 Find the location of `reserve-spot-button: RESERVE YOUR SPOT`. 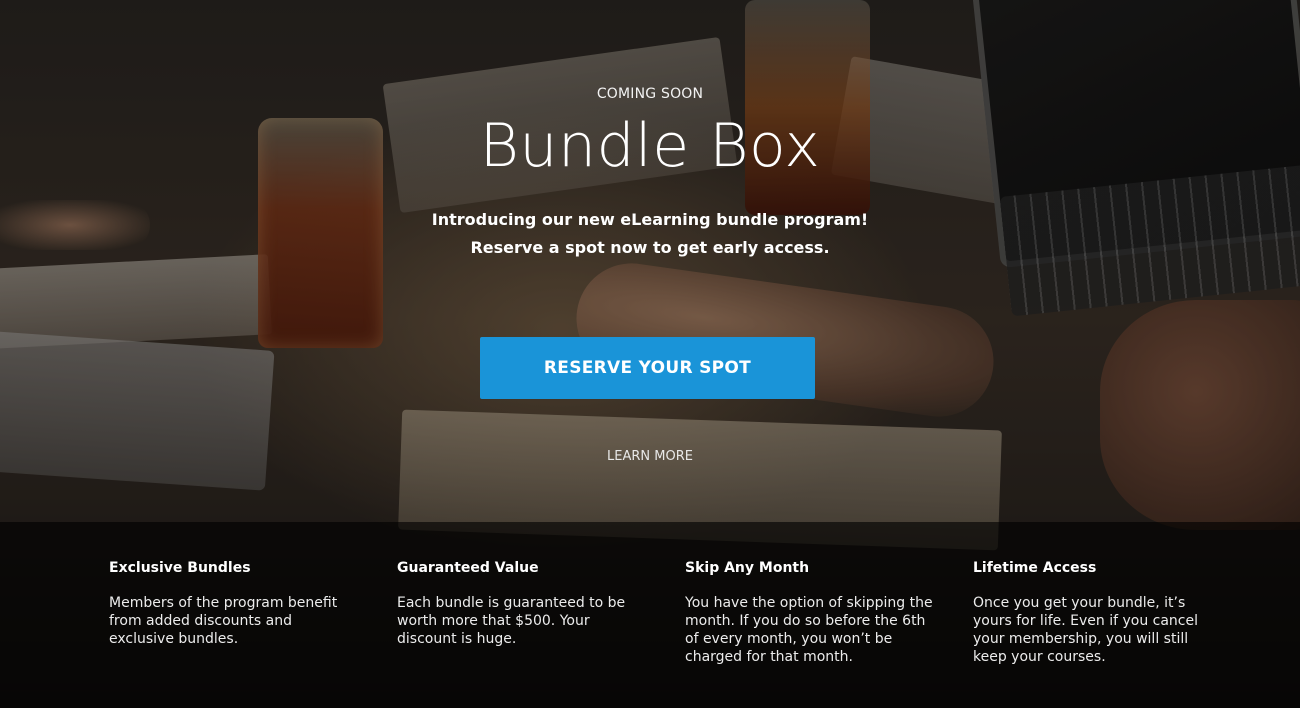

reserve-spot-button: RESERVE YOUR SPOT is located at coordinates (647, 368).